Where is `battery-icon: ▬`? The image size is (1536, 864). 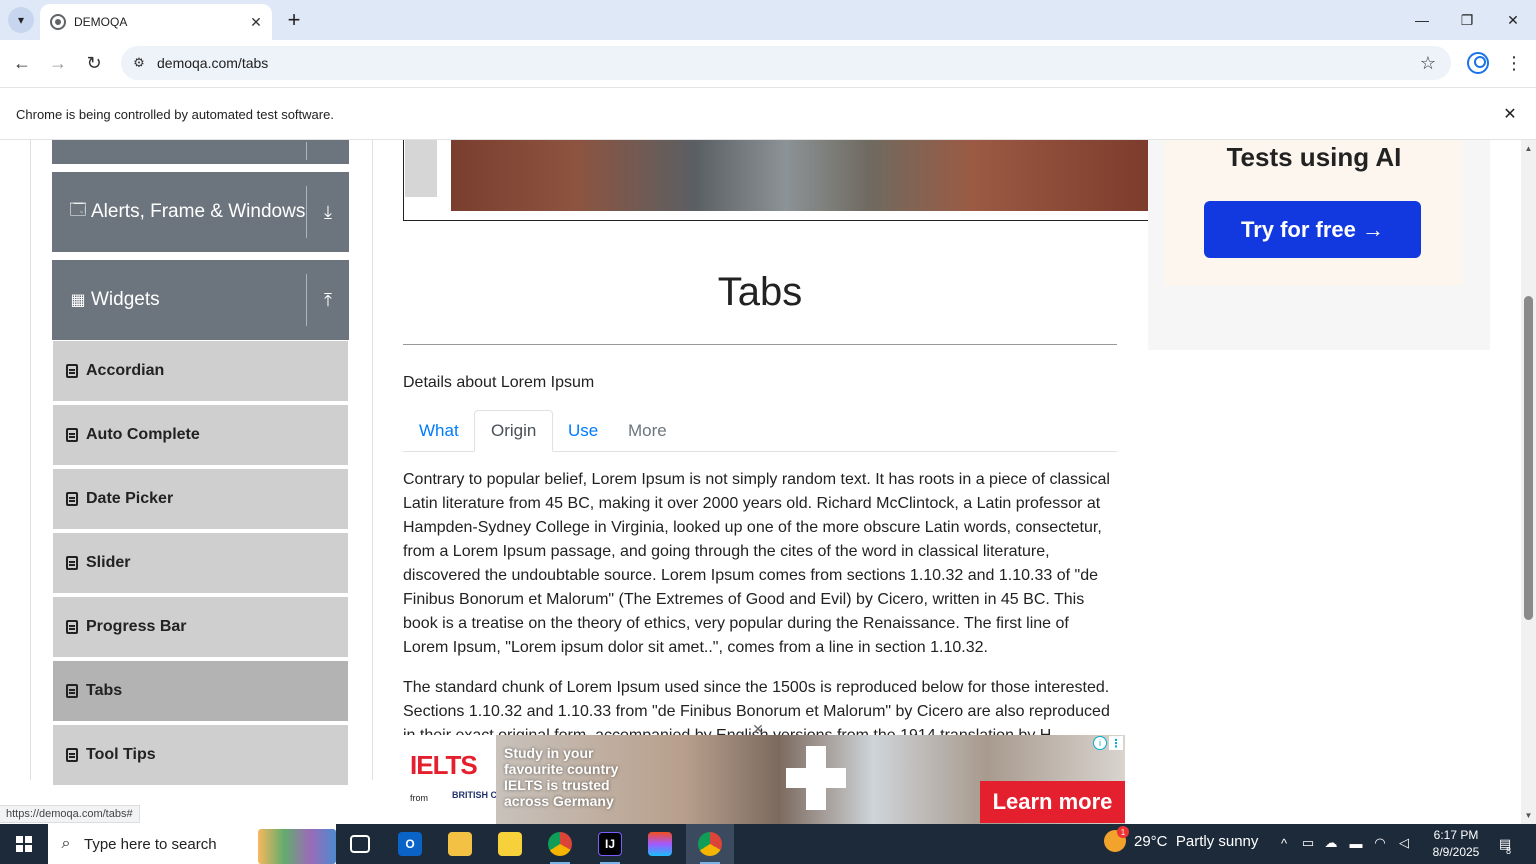 battery-icon: ▬ is located at coordinates (1356, 843).